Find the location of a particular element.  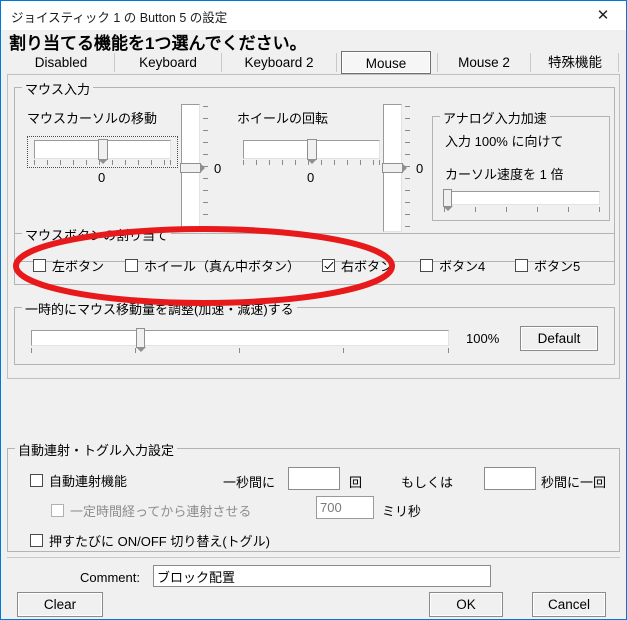

clear-button: Clear is located at coordinates (60, 604).